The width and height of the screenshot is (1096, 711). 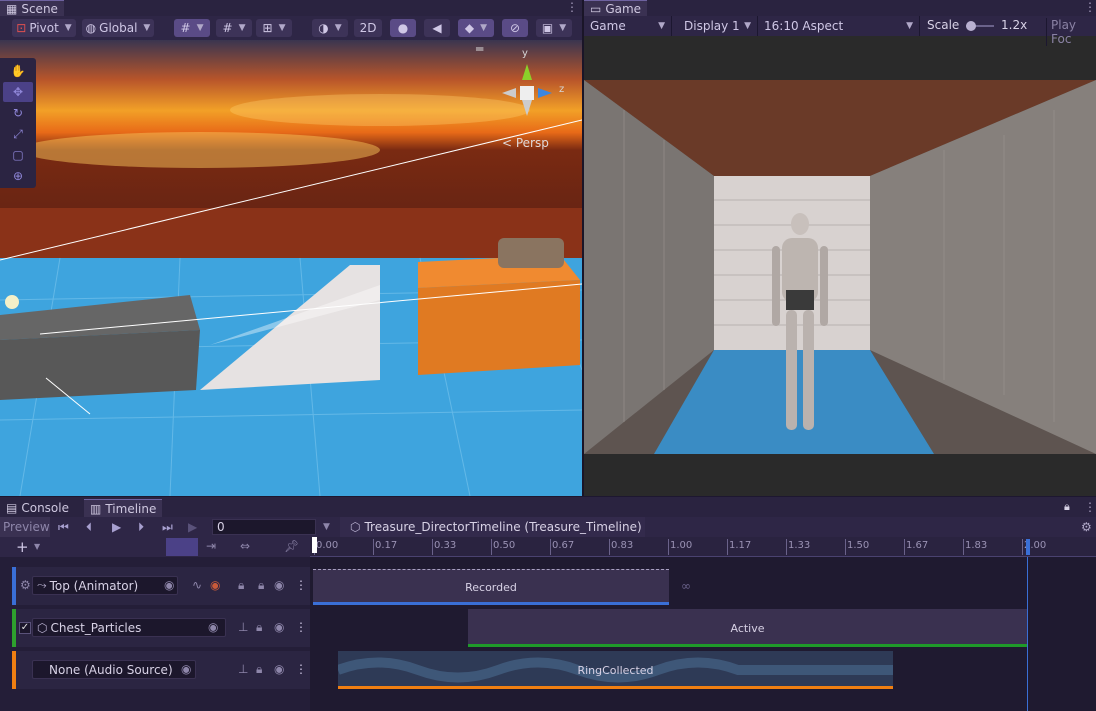 What do you see at coordinates (976, 545) in the screenshot?
I see `ruler-tick-label: 1.83` at bounding box center [976, 545].